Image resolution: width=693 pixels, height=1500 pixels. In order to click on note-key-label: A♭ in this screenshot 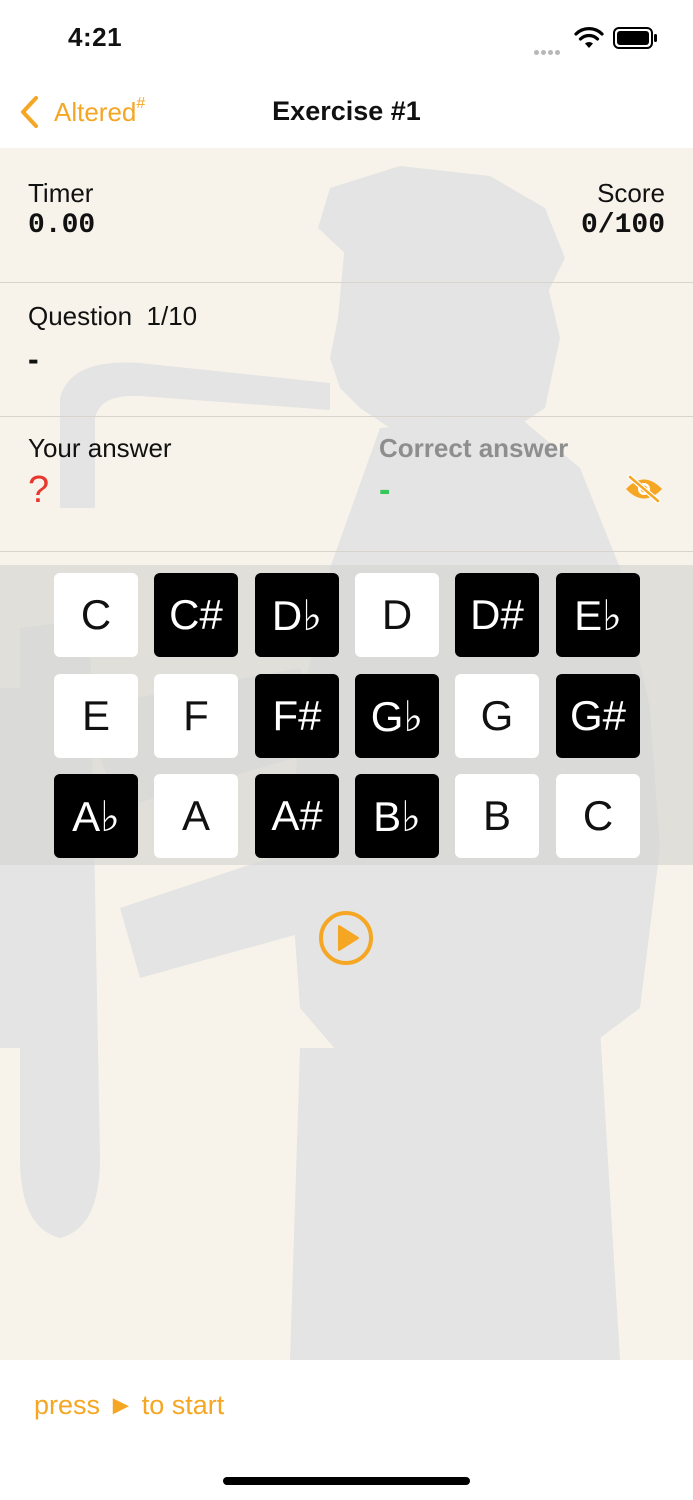, I will do `click(96, 816)`.